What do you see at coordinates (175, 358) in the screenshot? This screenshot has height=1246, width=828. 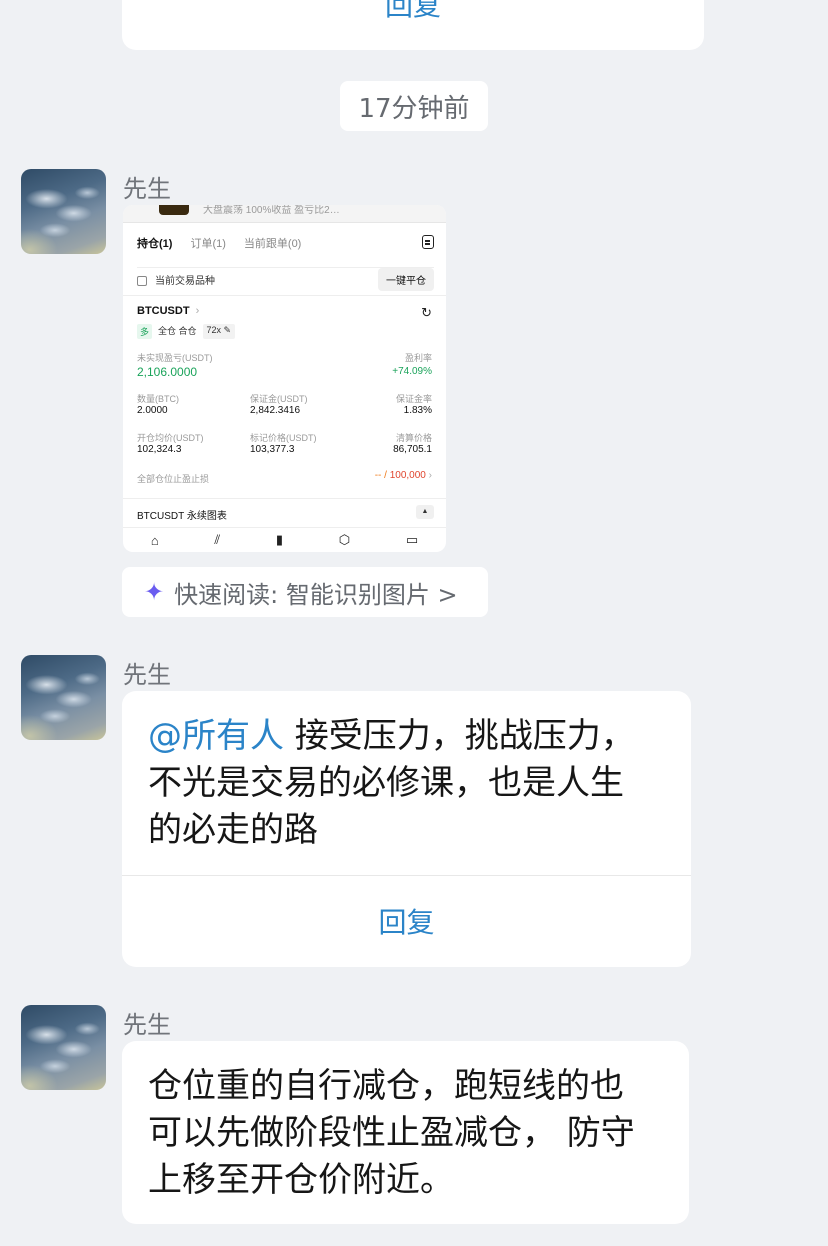 I see `unrealized-pnl-label: 未实现盈亏(USDT)` at bounding box center [175, 358].